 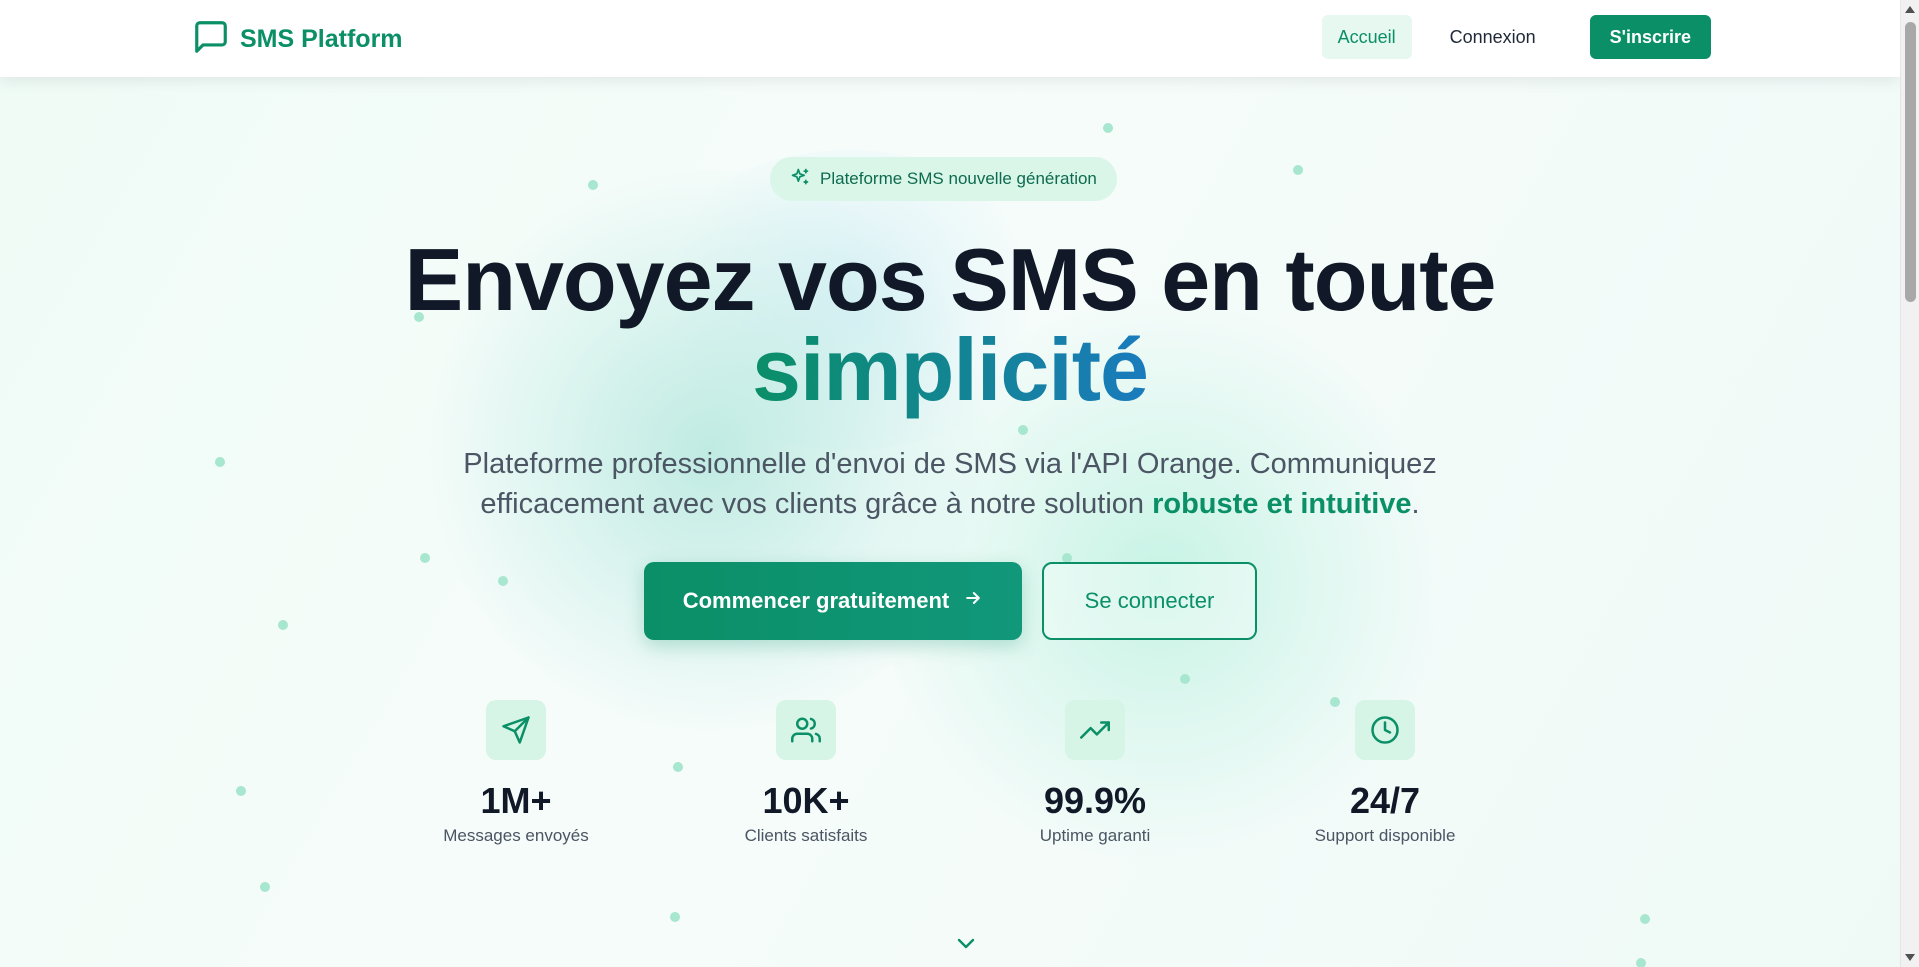 I want to click on start-free-button: Commencer gratuitement, so click(x=833, y=601).